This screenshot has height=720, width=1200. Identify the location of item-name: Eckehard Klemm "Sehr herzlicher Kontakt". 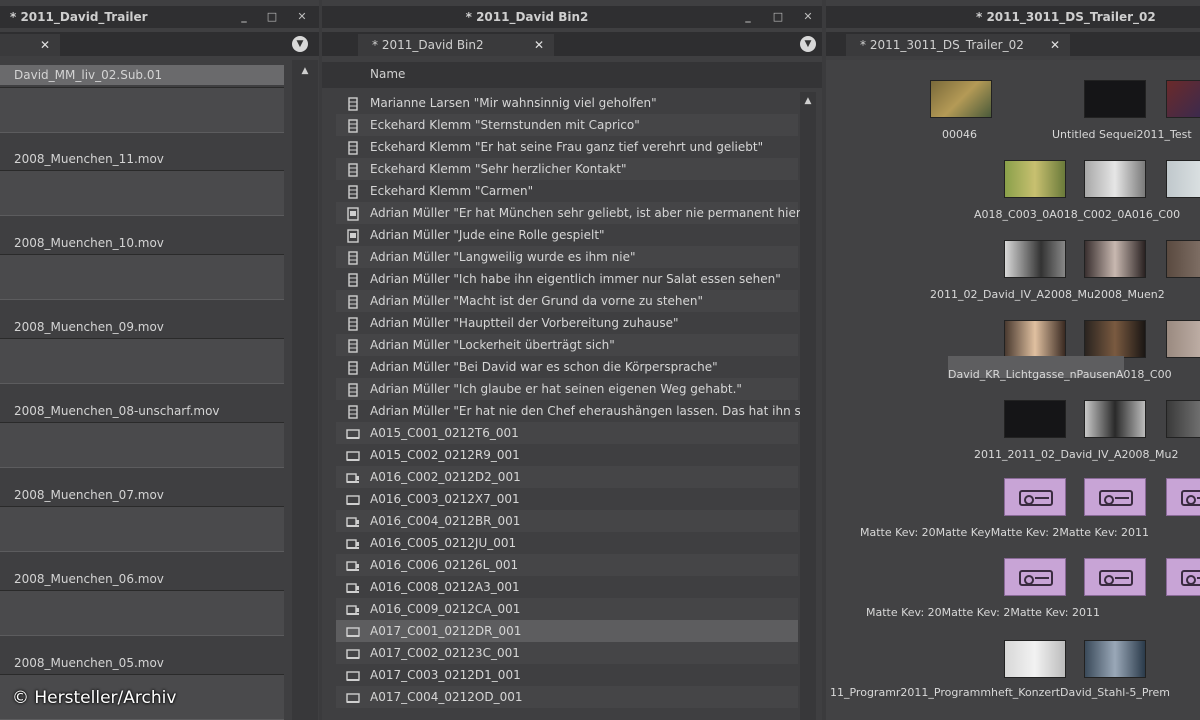
(498, 169).